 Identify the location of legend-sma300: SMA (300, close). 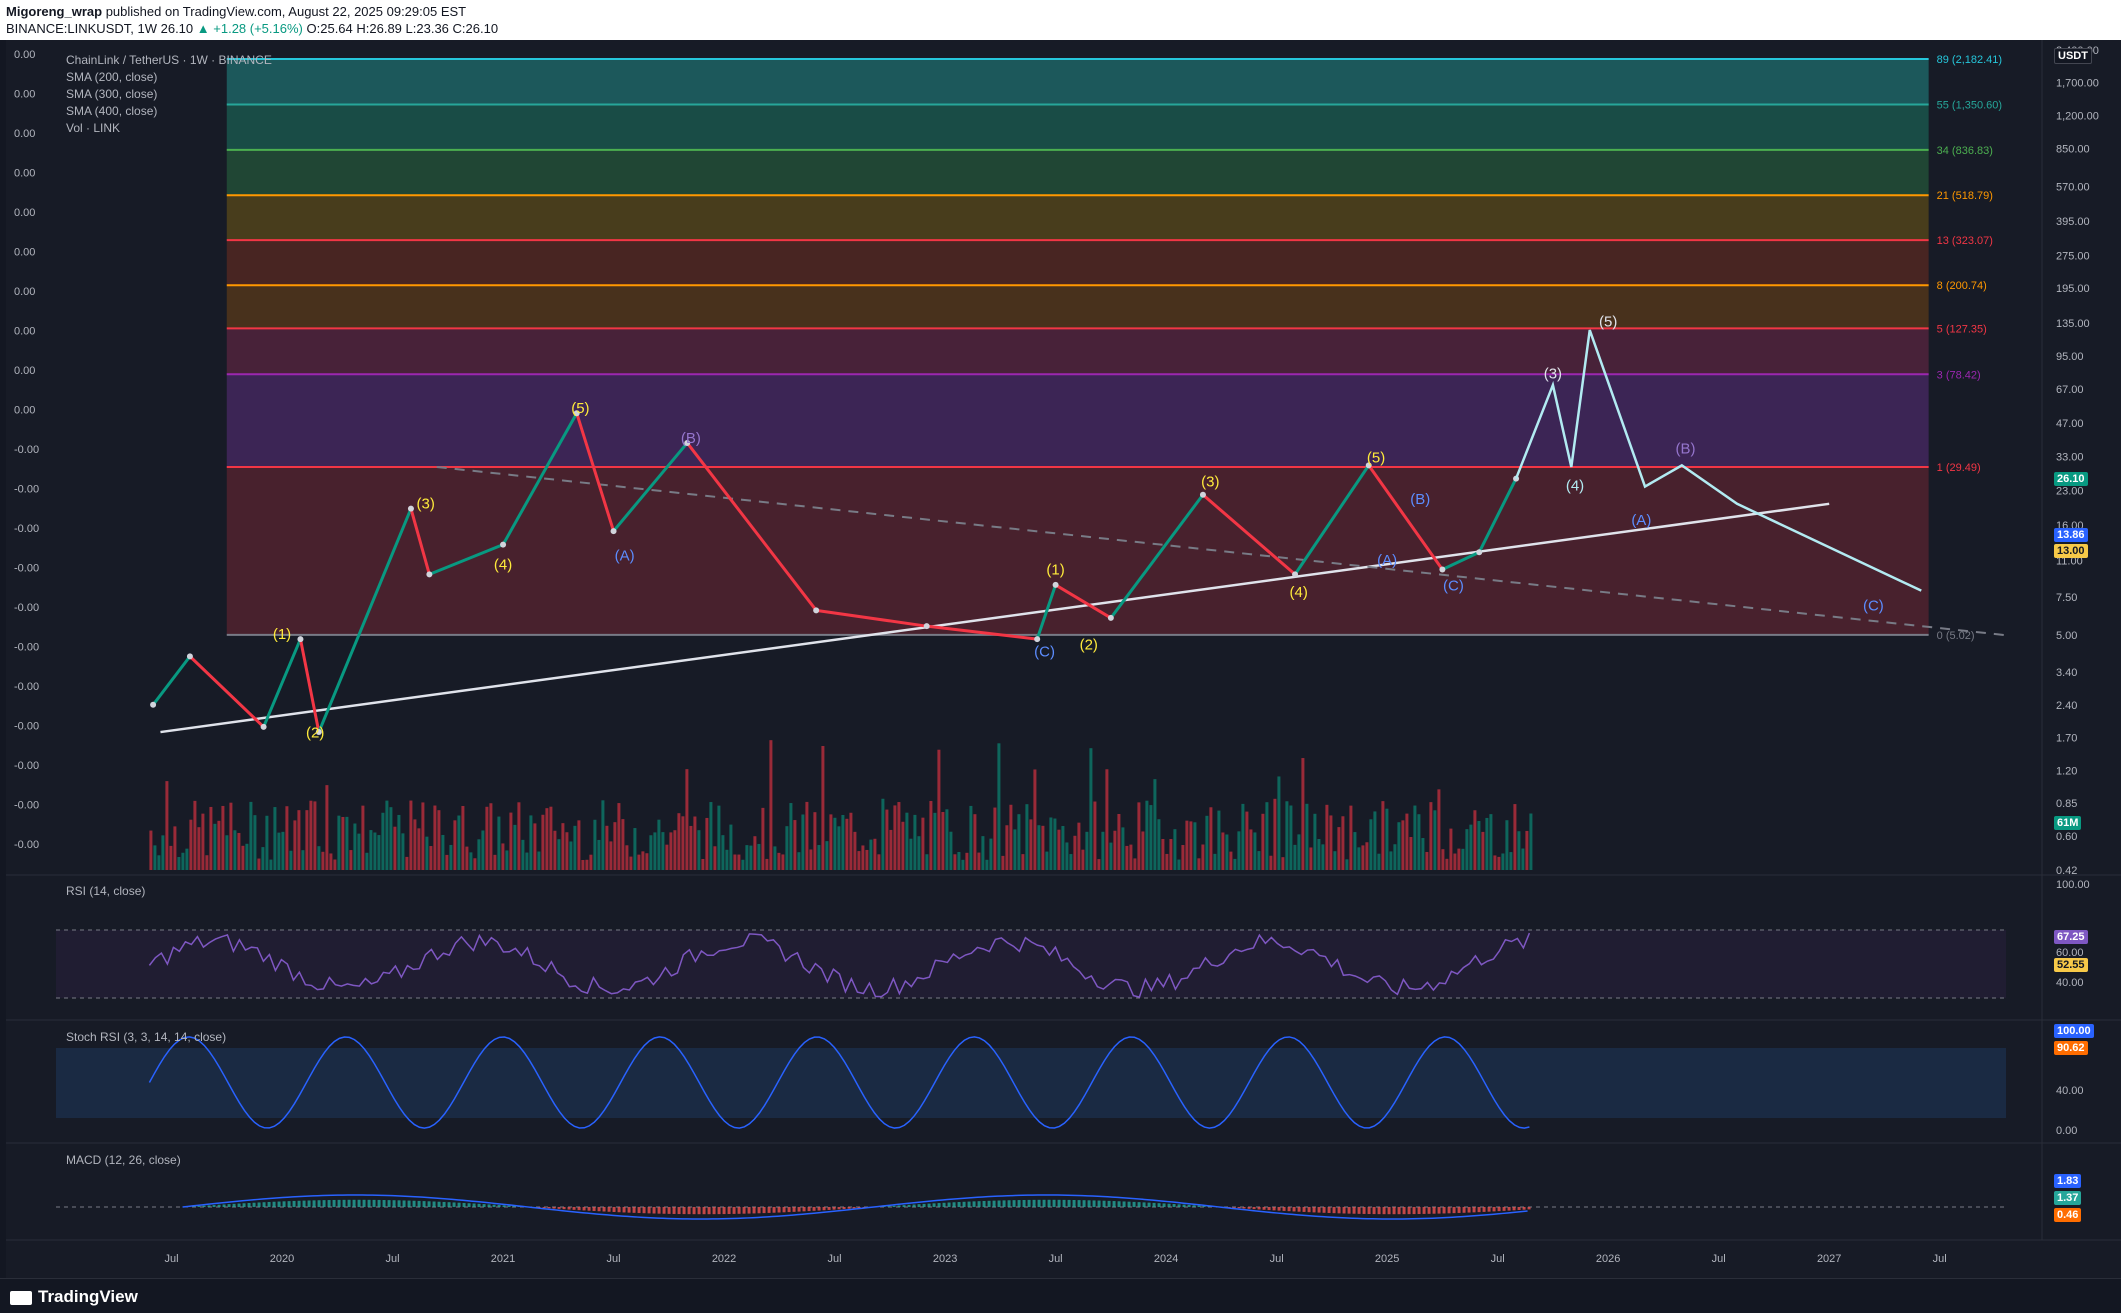
(169, 94).